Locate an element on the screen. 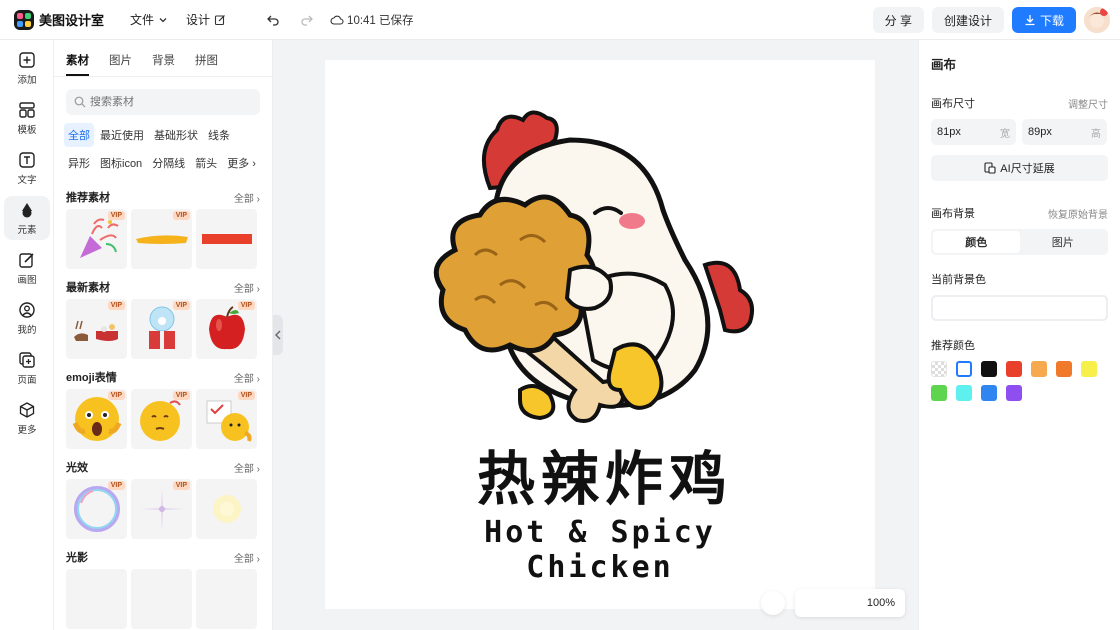  see-all-recommended: 全部 › is located at coordinates (247, 197).